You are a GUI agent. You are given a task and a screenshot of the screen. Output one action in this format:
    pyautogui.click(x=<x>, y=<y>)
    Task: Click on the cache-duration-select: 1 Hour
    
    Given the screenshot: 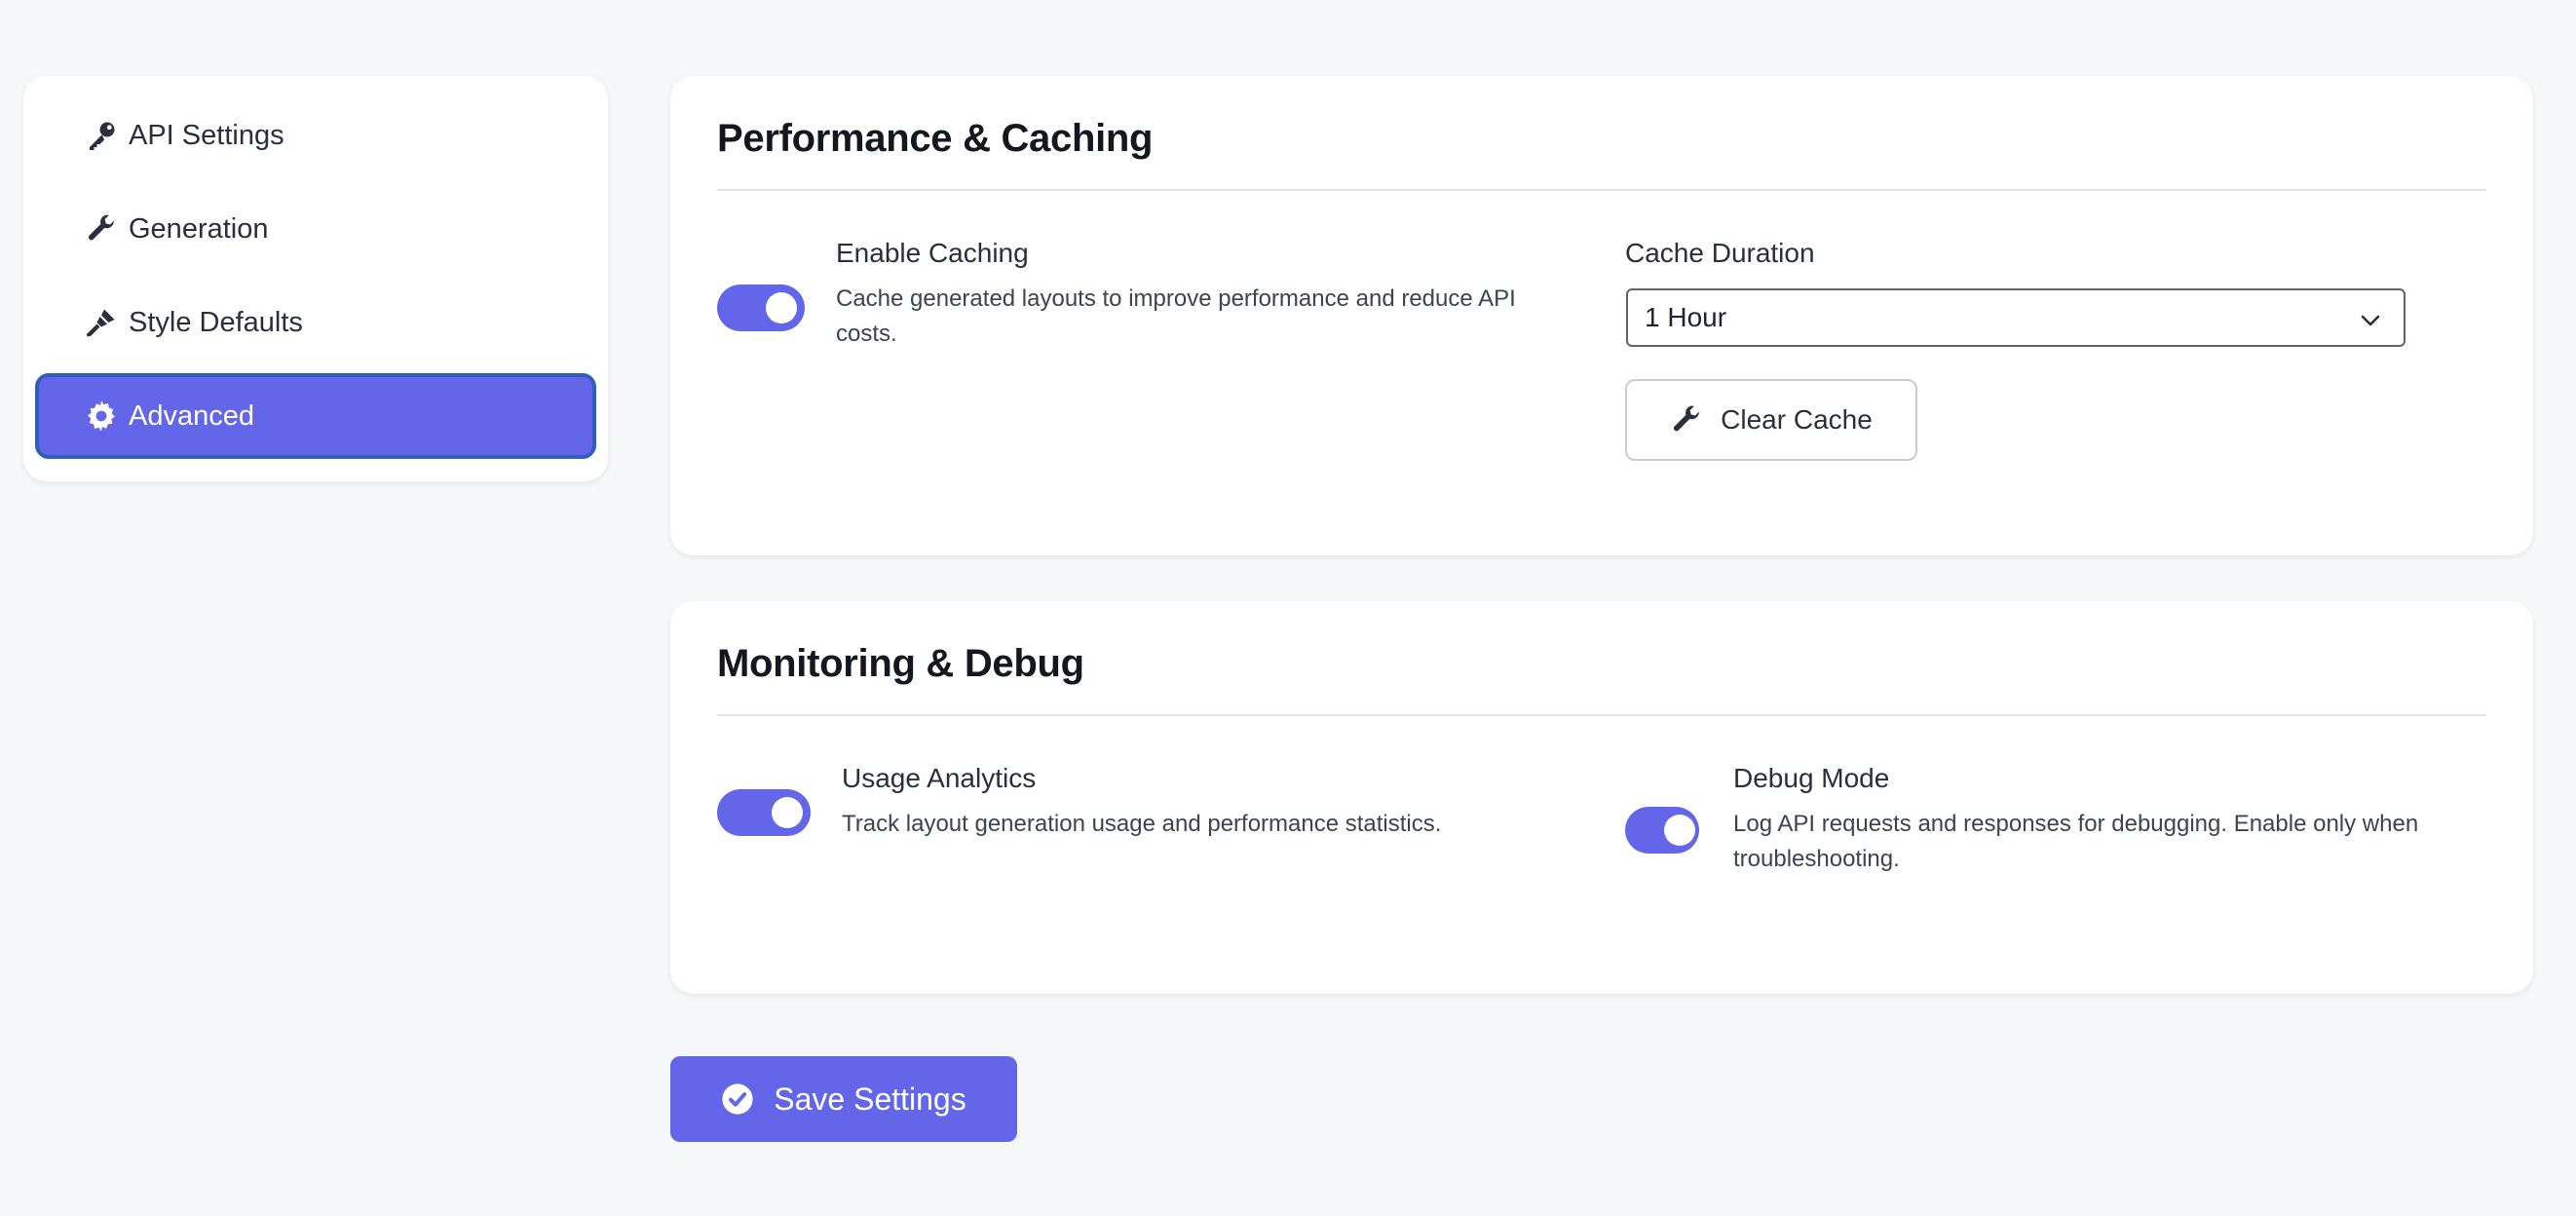 What is the action you would take?
    pyautogui.click(x=2016, y=317)
    